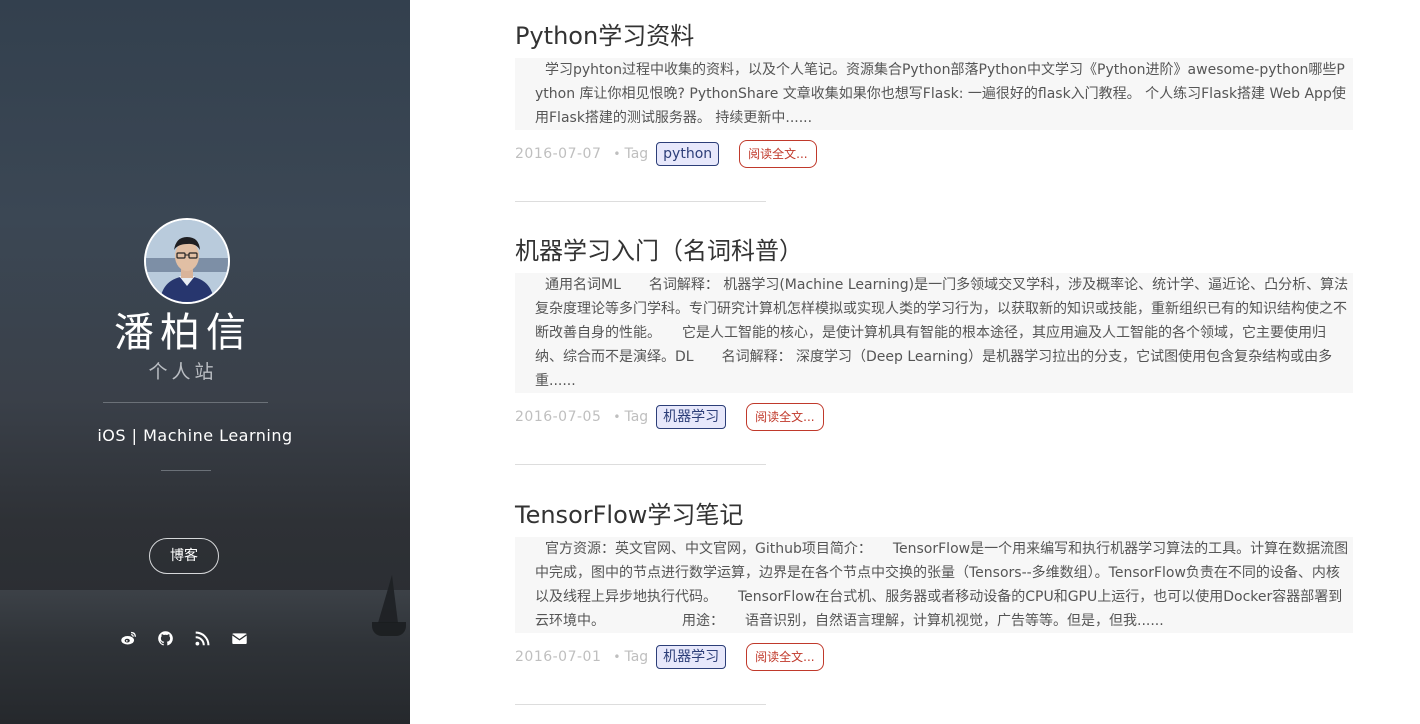 The height and width of the screenshot is (724, 1420). What do you see at coordinates (165, 638) in the screenshot?
I see `github-icon` at bounding box center [165, 638].